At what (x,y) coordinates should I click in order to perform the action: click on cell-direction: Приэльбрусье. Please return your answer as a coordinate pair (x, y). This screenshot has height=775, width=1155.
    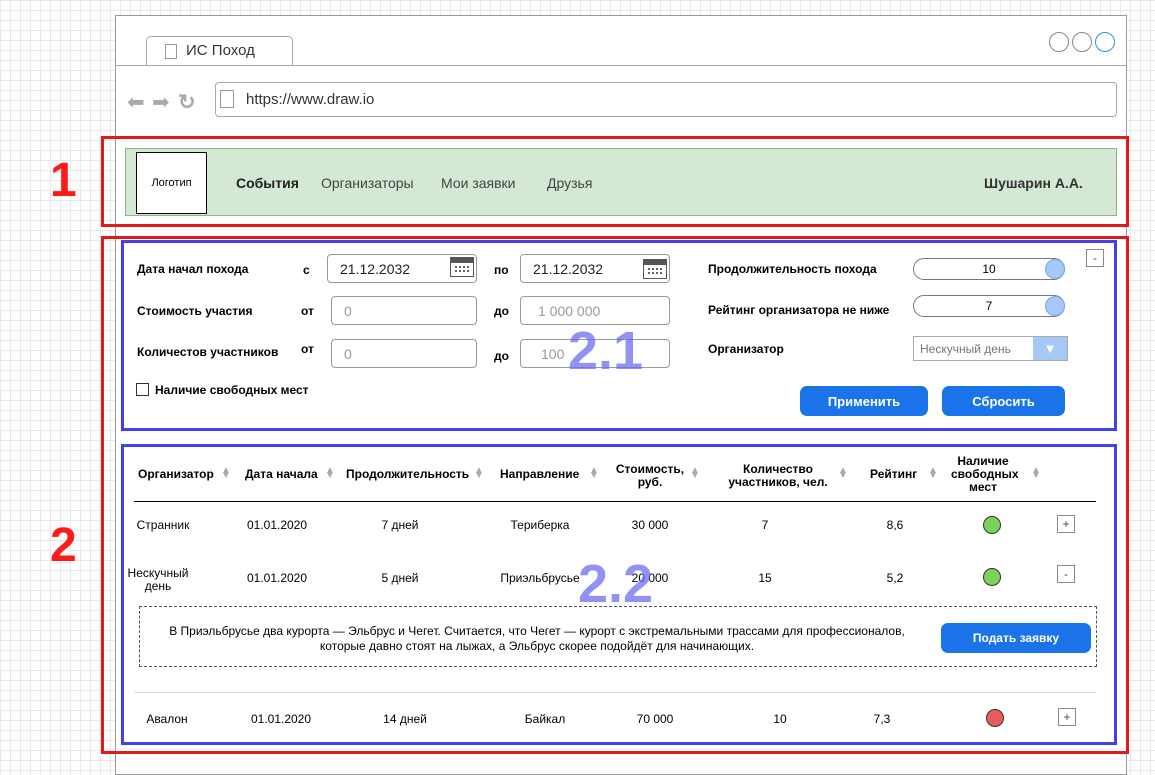
    Looking at the image, I should click on (540, 578).